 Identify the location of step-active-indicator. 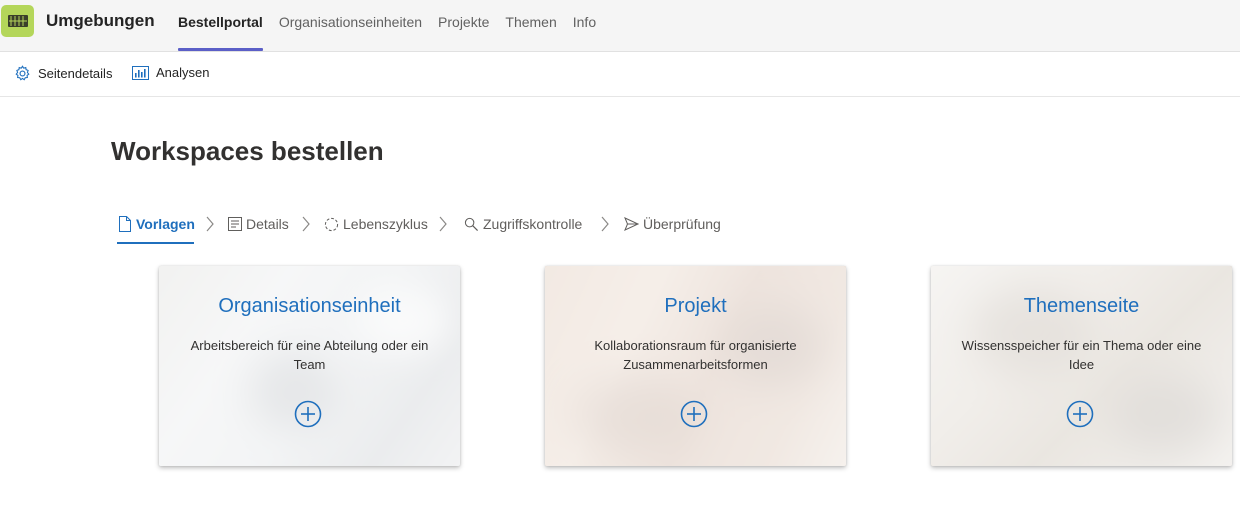
(155, 243).